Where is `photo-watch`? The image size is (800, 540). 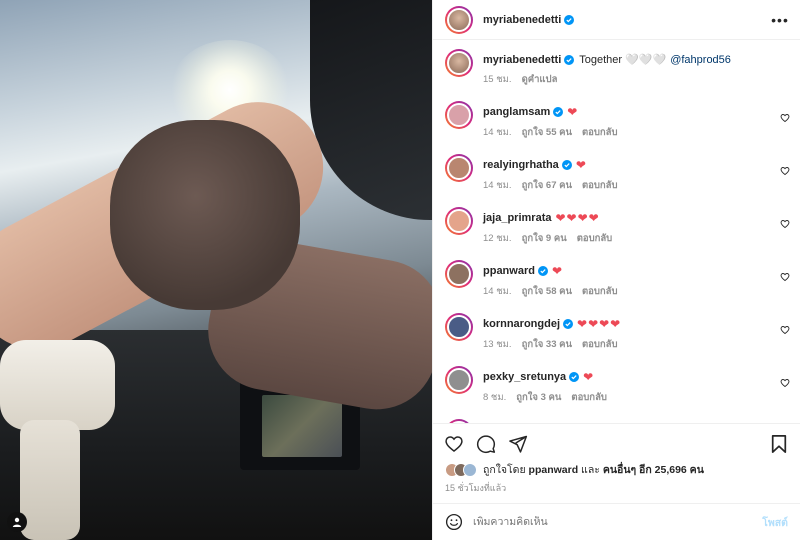 photo-watch is located at coordinates (57, 385).